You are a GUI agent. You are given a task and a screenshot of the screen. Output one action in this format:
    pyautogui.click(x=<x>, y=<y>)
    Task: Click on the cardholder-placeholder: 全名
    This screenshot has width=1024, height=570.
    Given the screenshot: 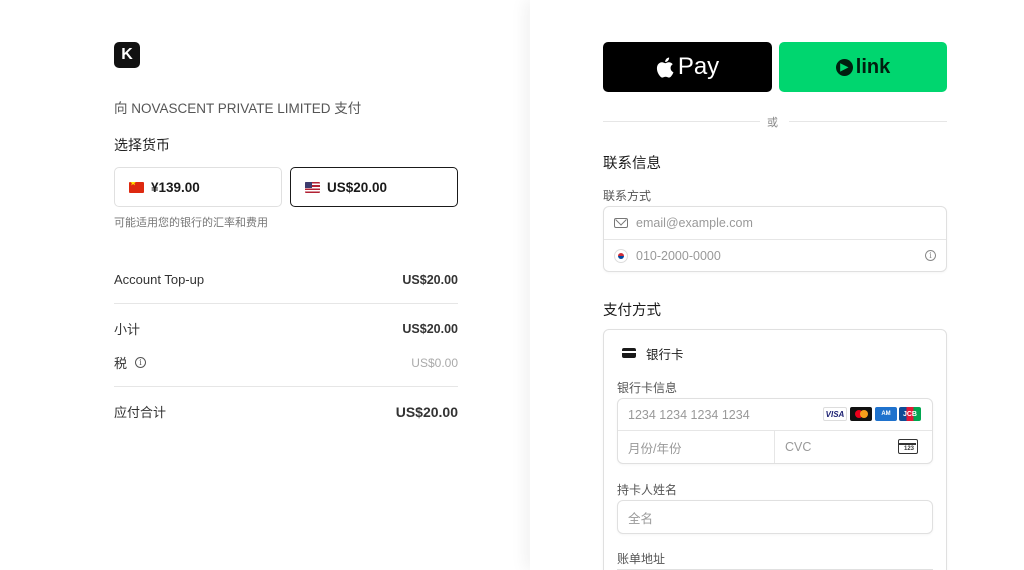 What is the action you would take?
    pyautogui.click(x=641, y=518)
    